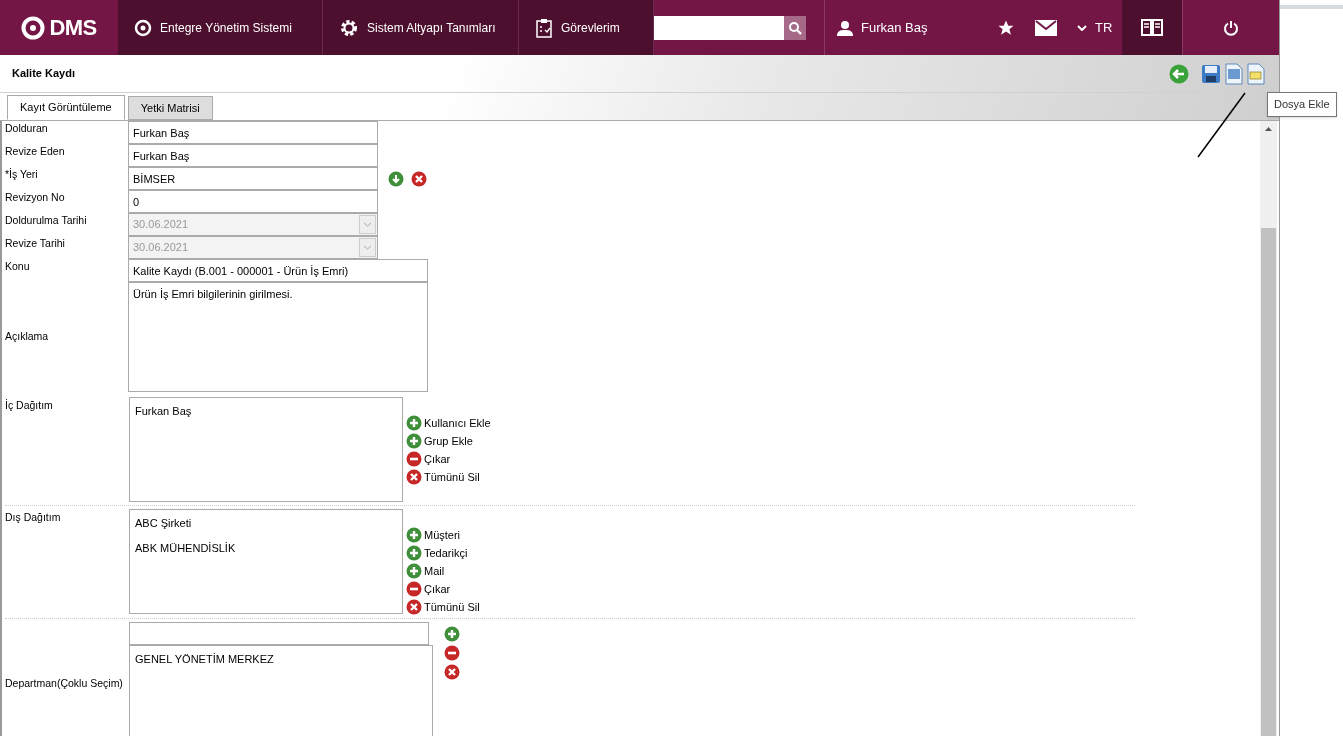  What do you see at coordinates (349, 27) in the screenshot?
I see `gear-icon` at bounding box center [349, 27].